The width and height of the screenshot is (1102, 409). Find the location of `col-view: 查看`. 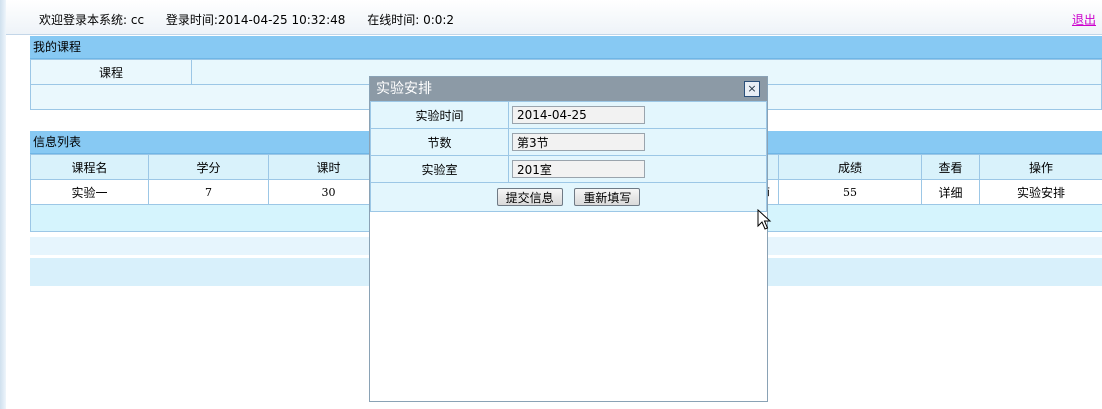

col-view: 查看 is located at coordinates (950, 167).